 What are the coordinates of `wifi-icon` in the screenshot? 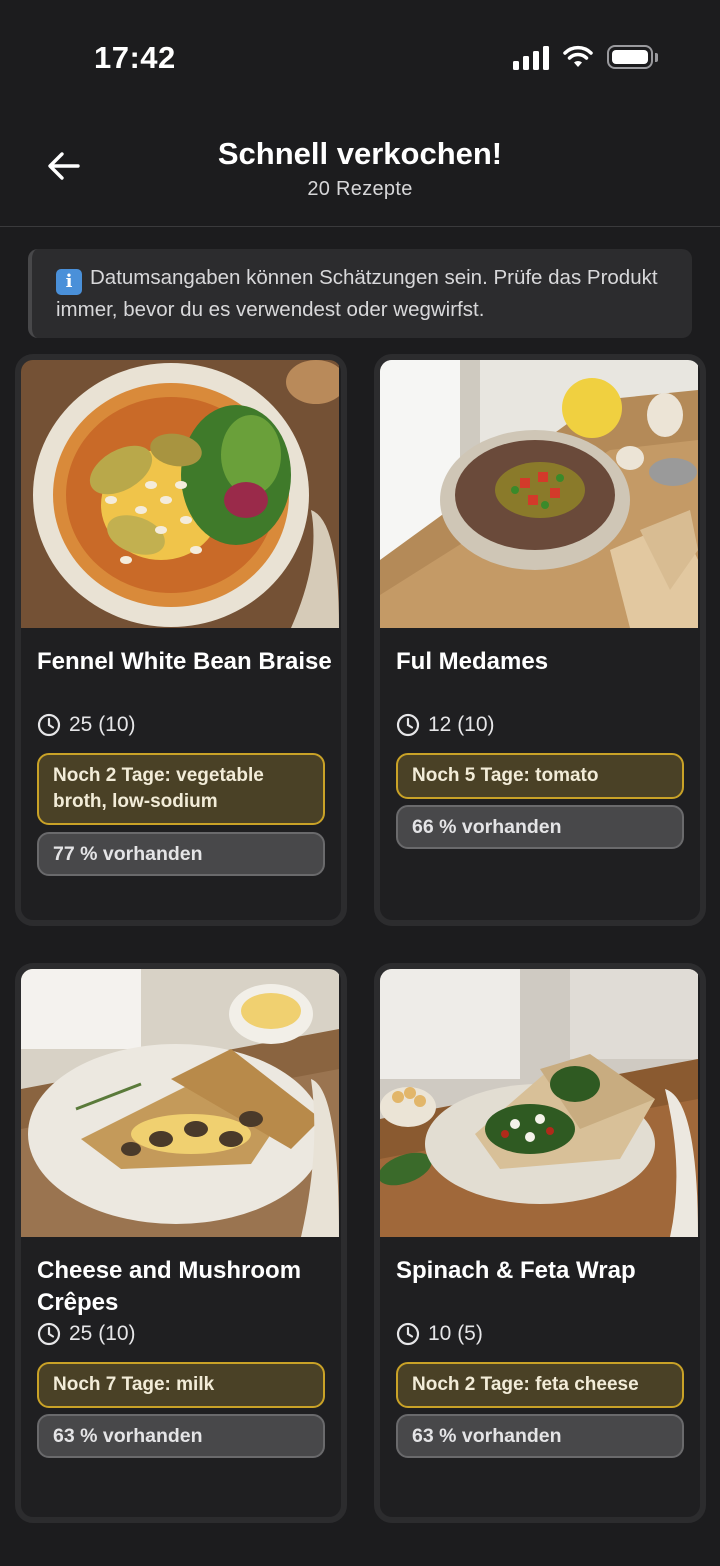 It's located at (578, 56).